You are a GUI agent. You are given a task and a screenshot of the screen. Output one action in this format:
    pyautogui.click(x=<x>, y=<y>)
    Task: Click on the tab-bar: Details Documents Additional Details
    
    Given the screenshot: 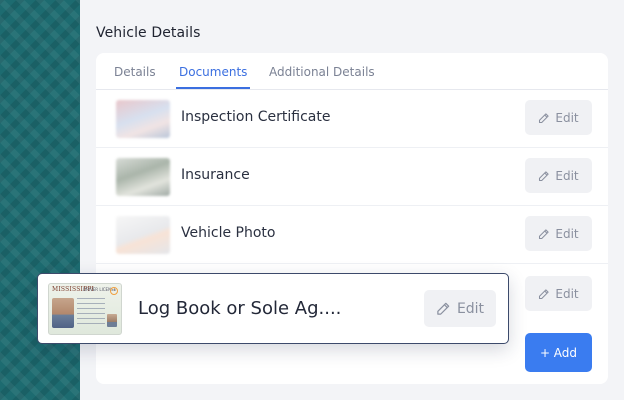 What is the action you would take?
    pyautogui.click(x=352, y=71)
    